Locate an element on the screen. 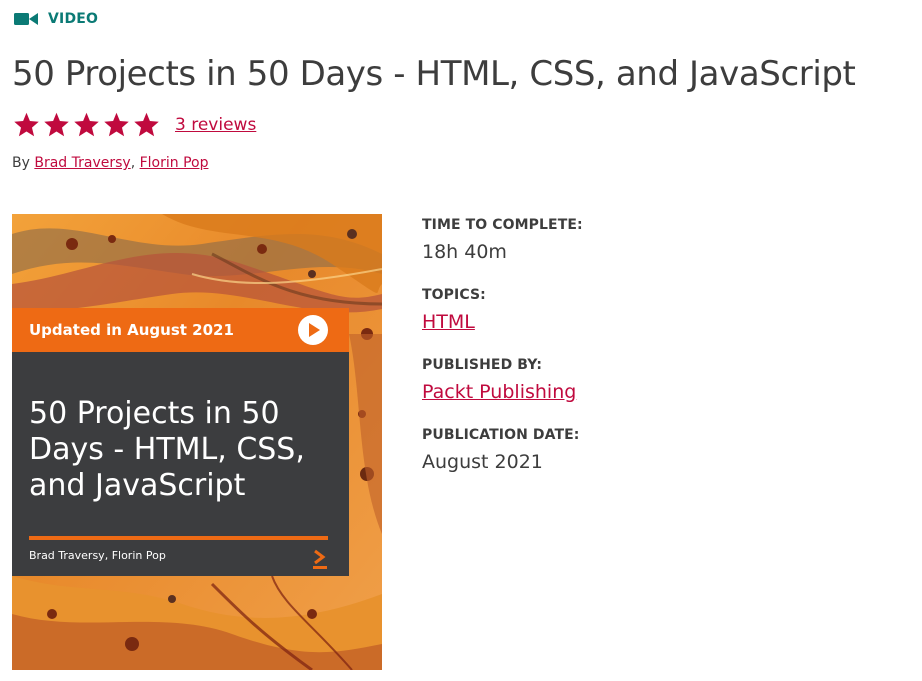 This screenshot has width=922, height=681. cover-banner-text: Updated in August 2021 is located at coordinates (131, 330).